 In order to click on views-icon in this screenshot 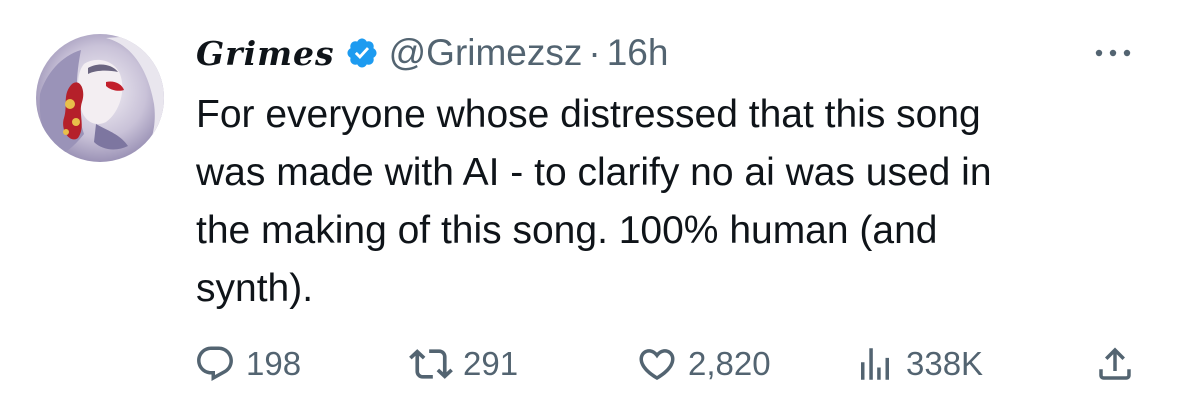, I will do `click(875, 364)`.